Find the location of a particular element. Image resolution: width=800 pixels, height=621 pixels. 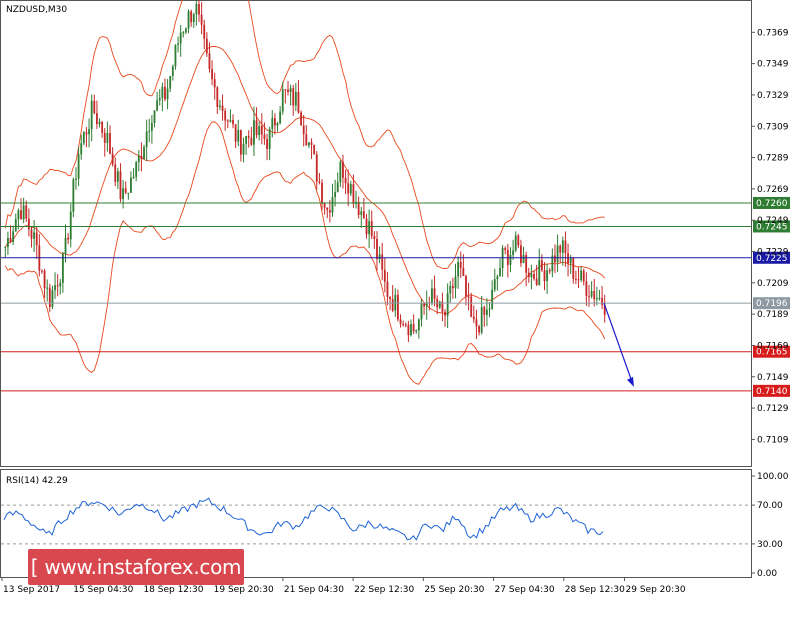

level-label: 0.7196 is located at coordinates (772, 304).